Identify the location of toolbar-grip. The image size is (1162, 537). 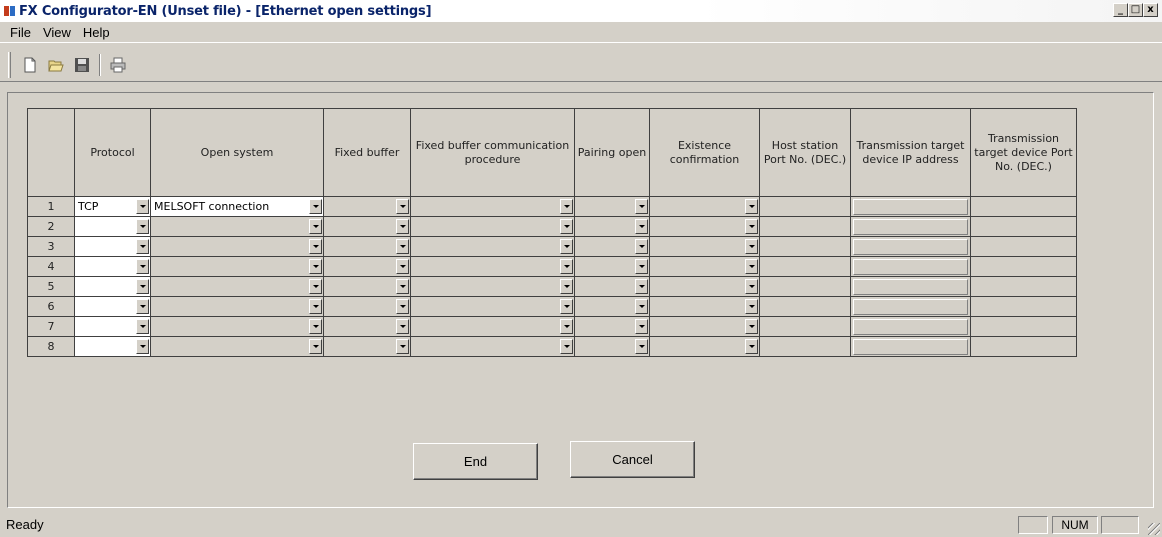
(9, 65).